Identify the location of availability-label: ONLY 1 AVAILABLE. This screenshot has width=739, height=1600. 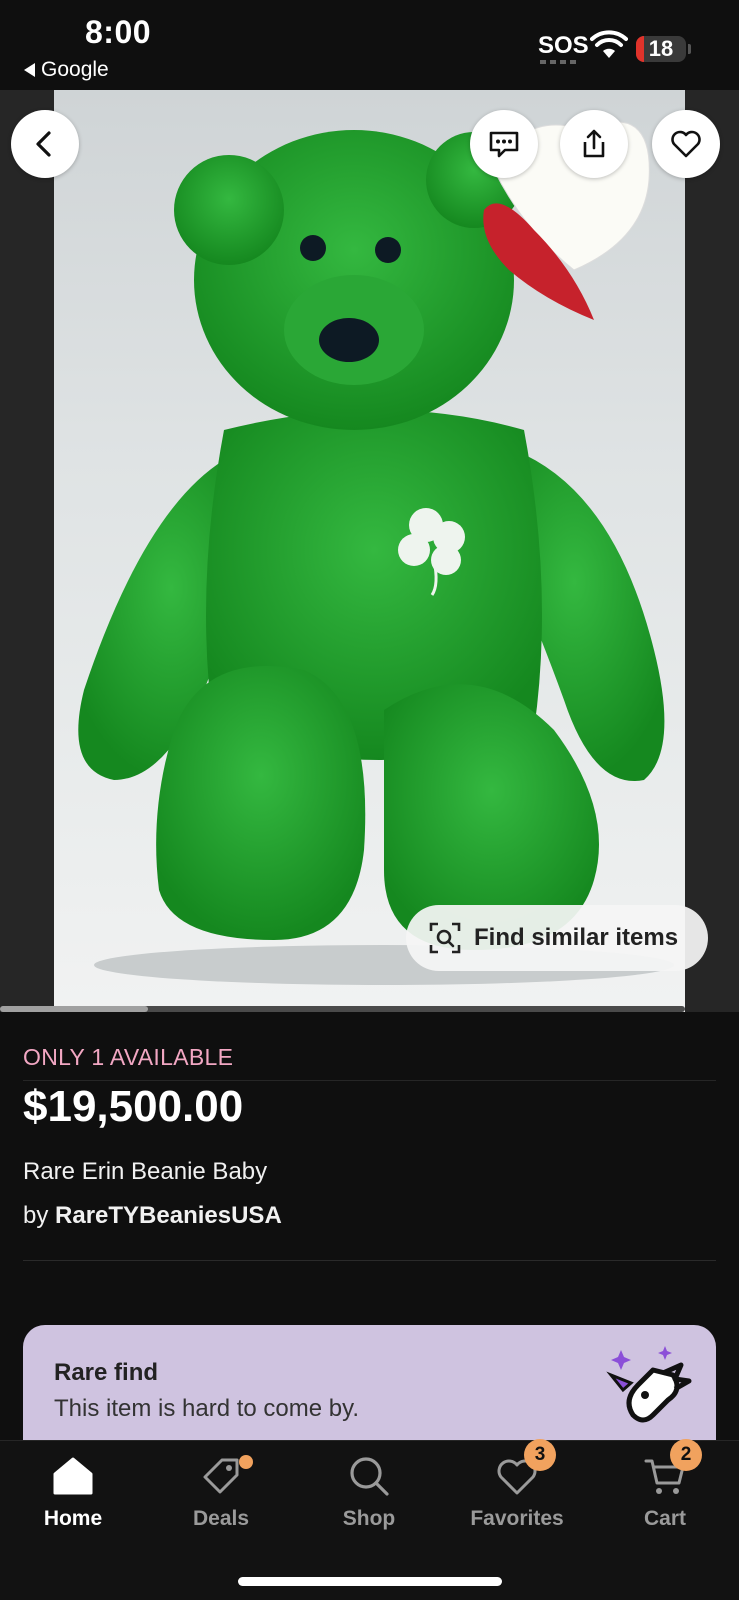
(128, 1057).